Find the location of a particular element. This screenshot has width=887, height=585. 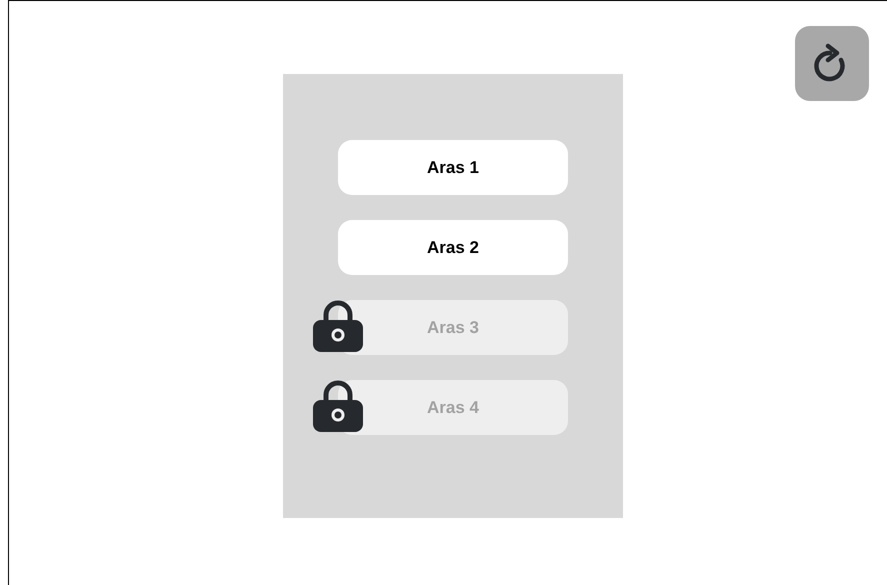

level-button: Aras 1 is located at coordinates (453, 167).